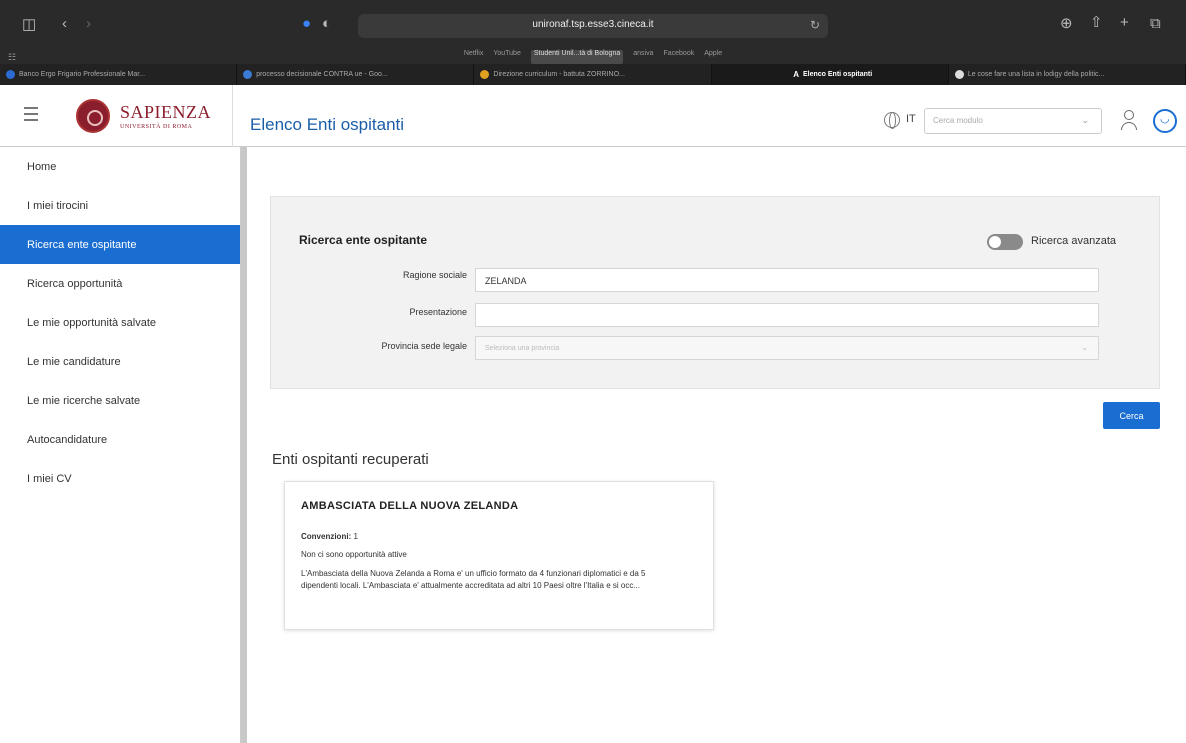 The width and height of the screenshot is (1186, 743). Describe the element at coordinates (678, 57) in the screenshot. I see `bookmark-item: Facebook` at that location.